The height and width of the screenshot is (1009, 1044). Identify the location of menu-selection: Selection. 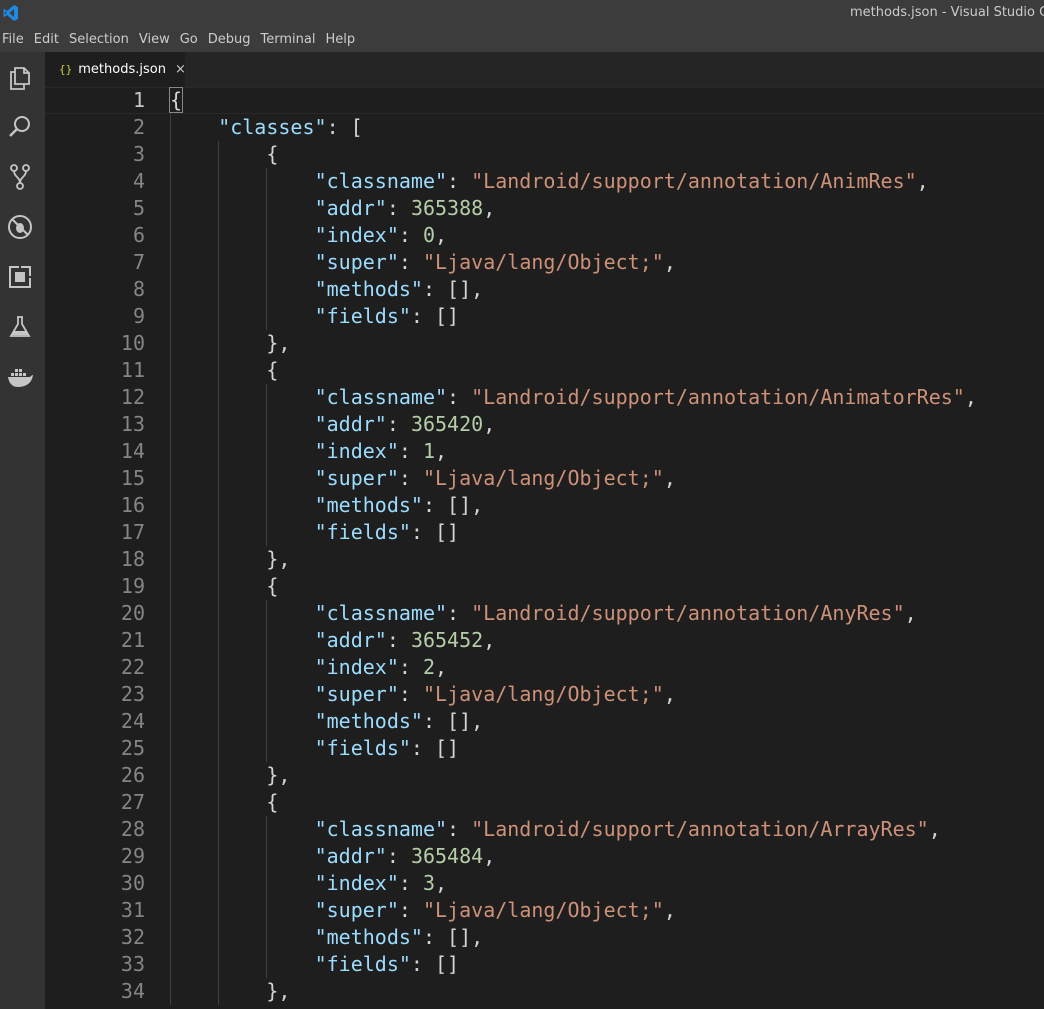
(100, 39).